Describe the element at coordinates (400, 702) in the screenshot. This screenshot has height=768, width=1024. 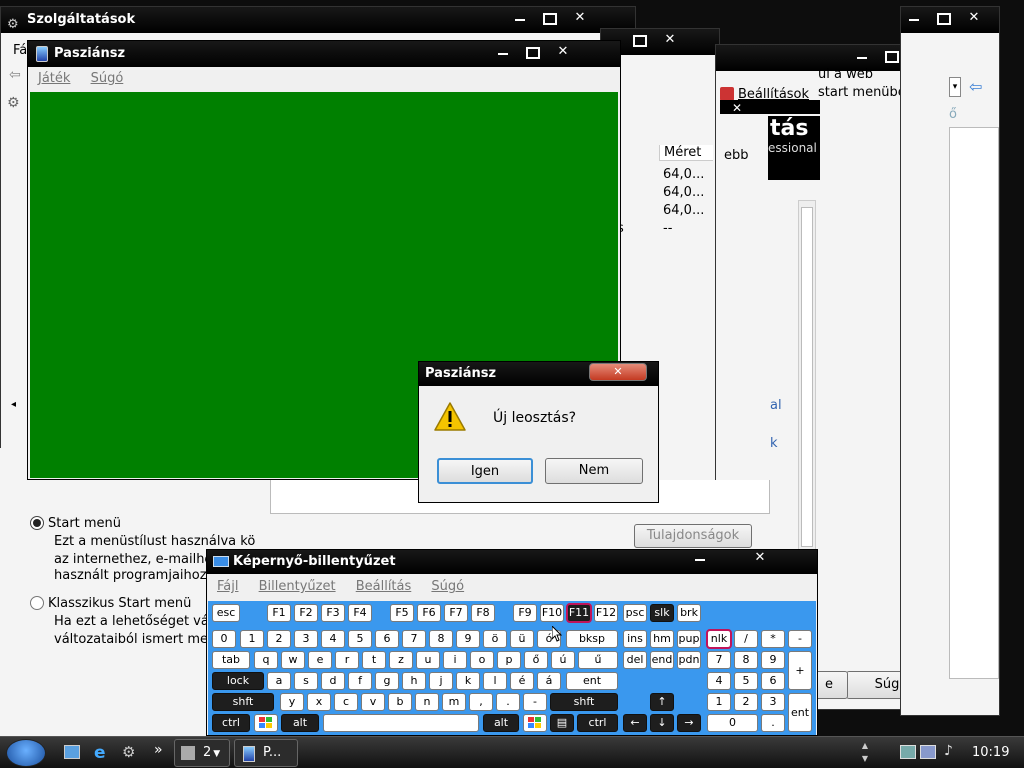
I see `key-b: b` at that location.